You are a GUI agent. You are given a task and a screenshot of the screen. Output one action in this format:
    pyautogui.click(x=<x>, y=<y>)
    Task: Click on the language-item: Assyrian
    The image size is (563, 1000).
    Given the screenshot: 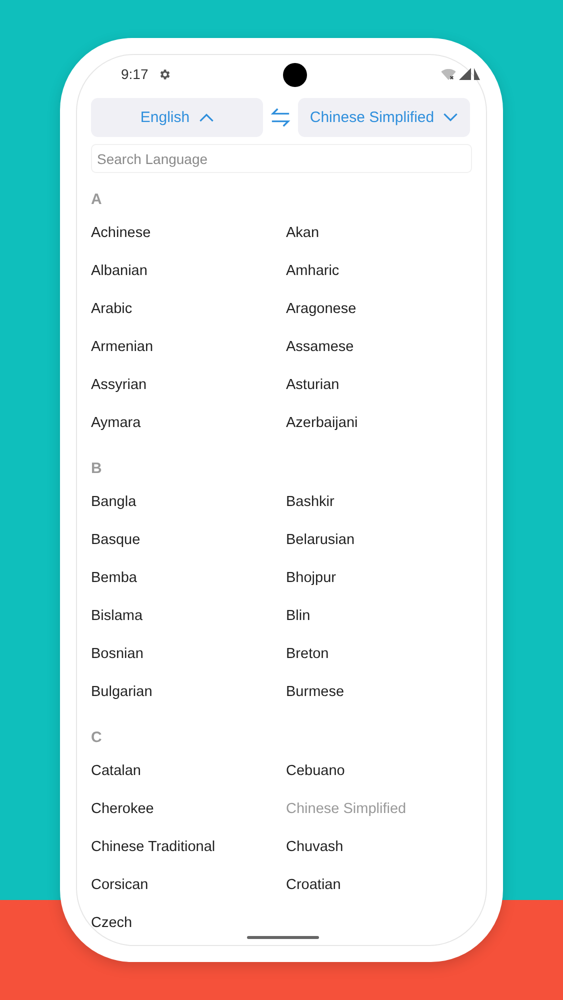 What is the action you would take?
    pyautogui.click(x=188, y=385)
    